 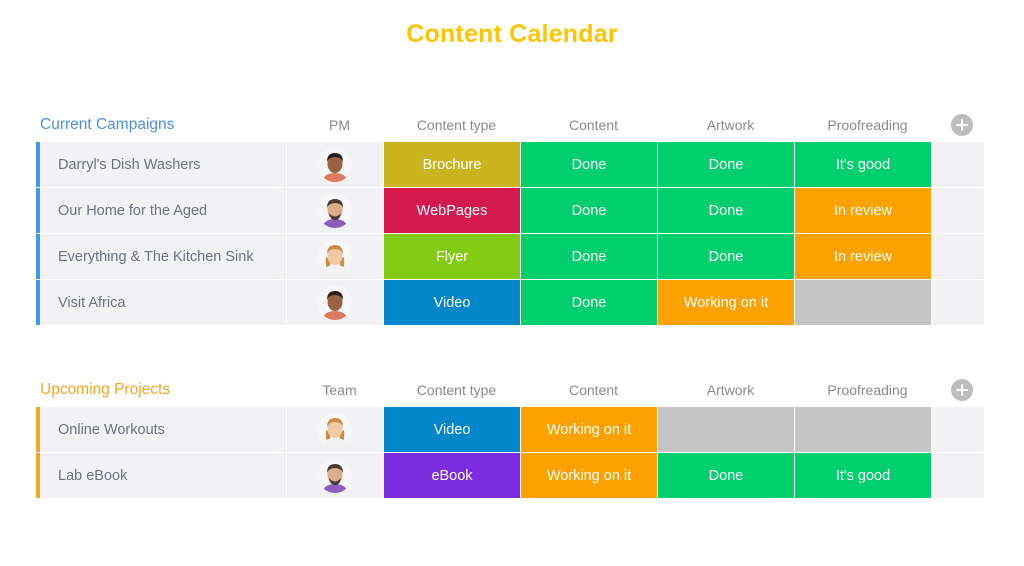 What do you see at coordinates (163, 429) in the screenshot?
I see `row-name: Online Workouts` at bounding box center [163, 429].